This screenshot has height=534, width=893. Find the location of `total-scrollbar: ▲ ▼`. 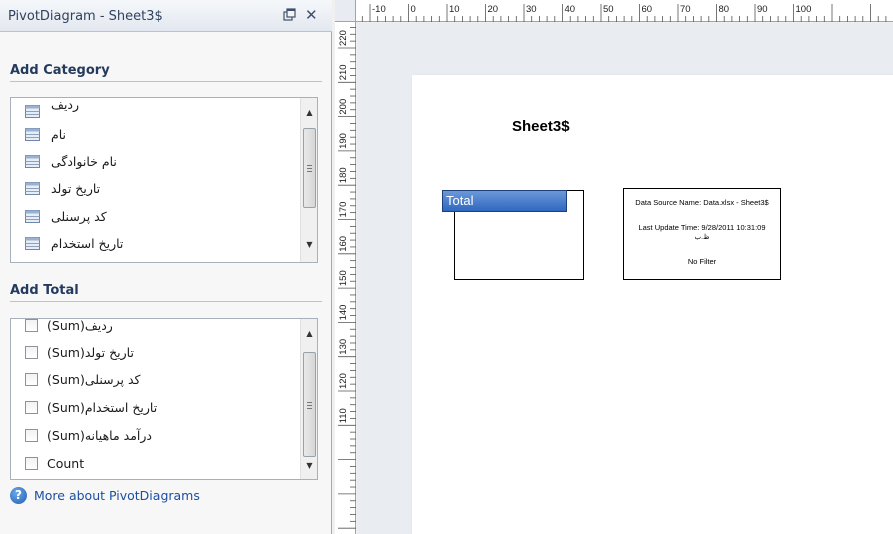

total-scrollbar: ▲ ▼ is located at coordinates (308, 399).